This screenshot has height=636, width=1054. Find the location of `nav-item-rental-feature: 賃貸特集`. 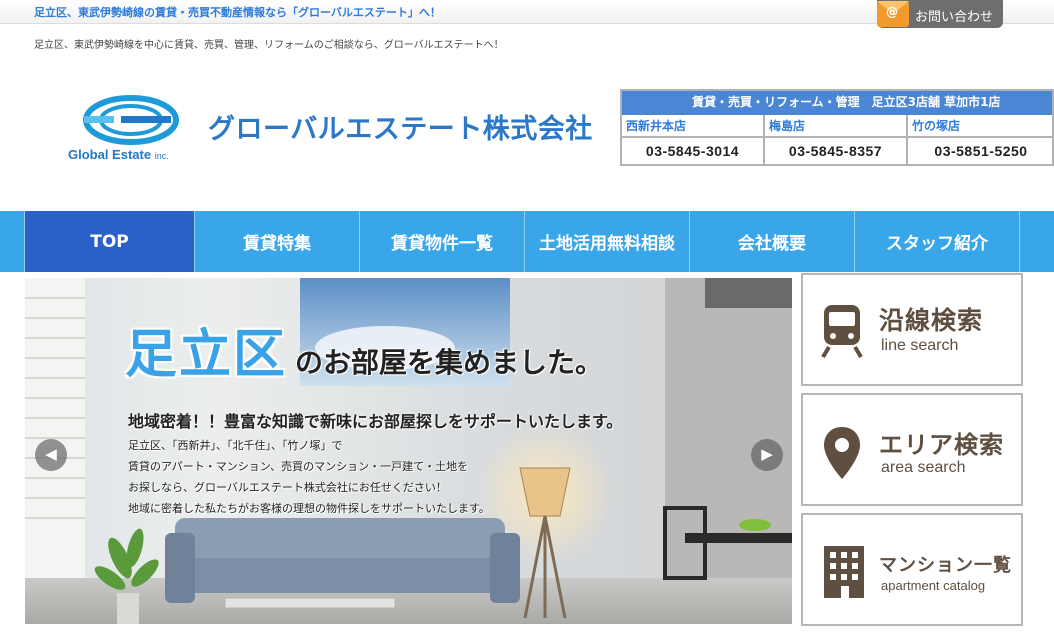

nav-item-rental-feature: 賃貸特集 is located at coordinates (277, 241).